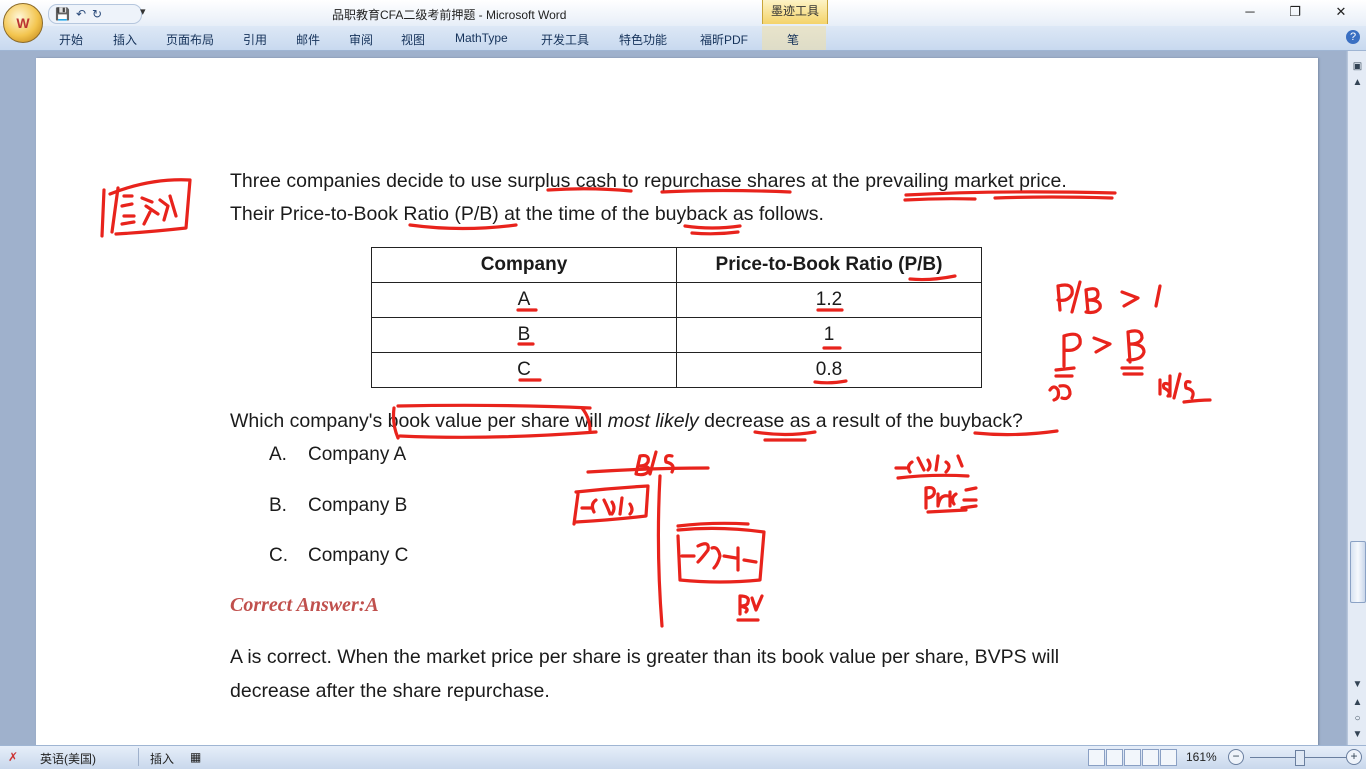  I want to click on status-divider, so click(138, 757).